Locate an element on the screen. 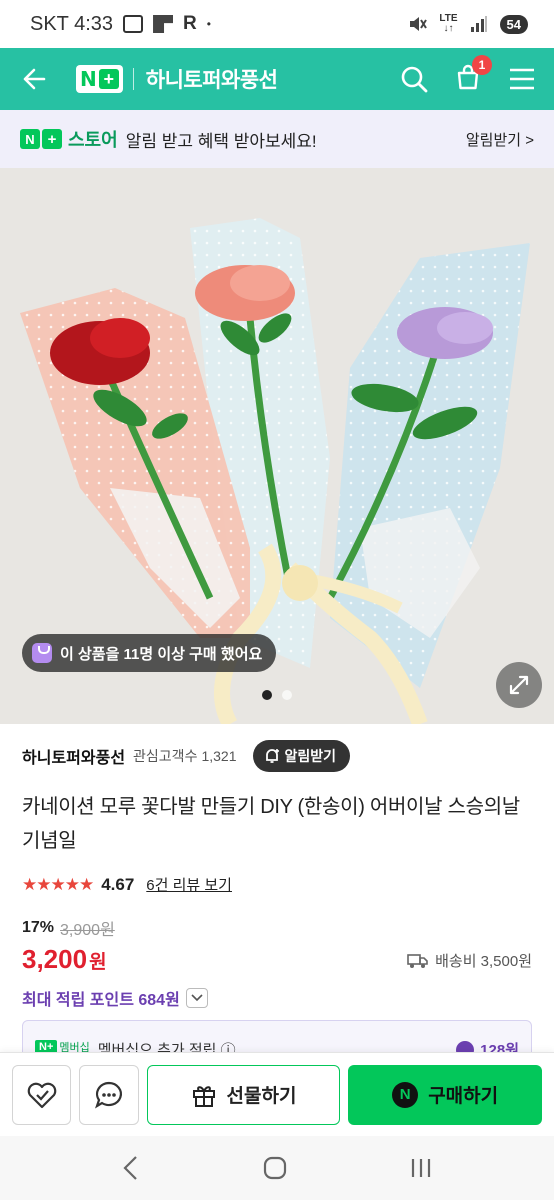  logo-plus: + is located at coordinates (108, 79).